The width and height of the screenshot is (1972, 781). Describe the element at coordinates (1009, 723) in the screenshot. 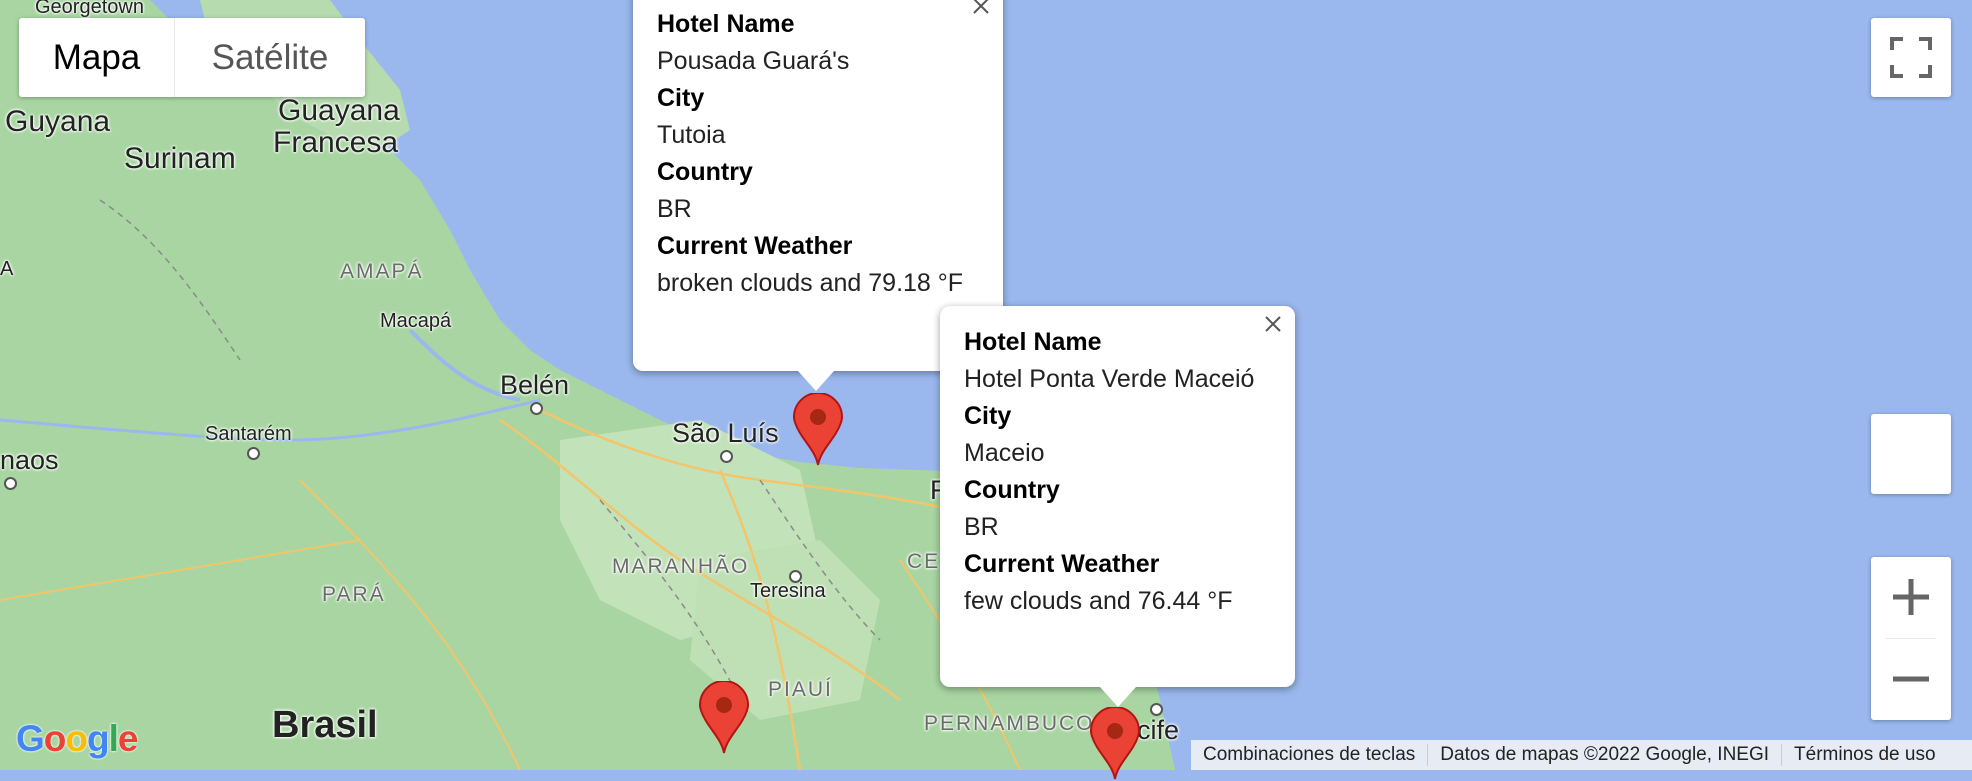

I see `label-pernambuco: PERNAMBUCO` at that location.